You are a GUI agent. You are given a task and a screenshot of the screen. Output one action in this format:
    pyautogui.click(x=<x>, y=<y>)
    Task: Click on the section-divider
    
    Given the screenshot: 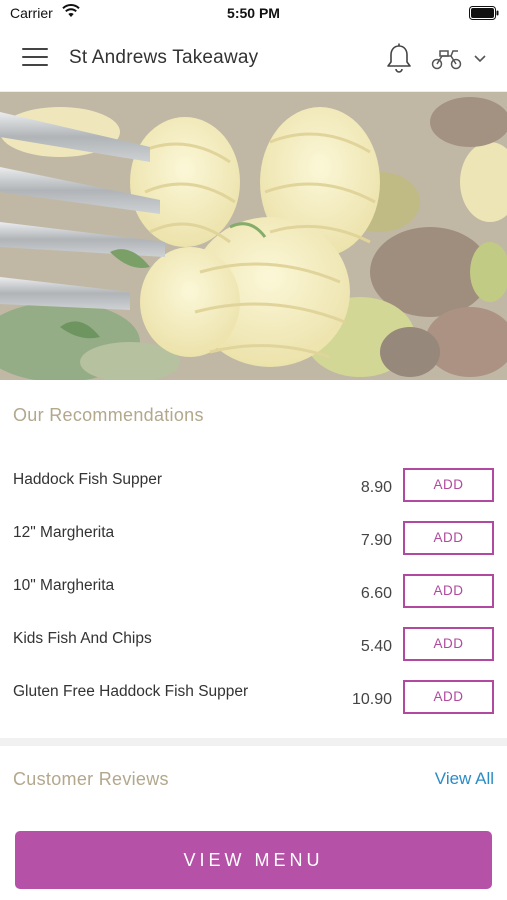 What is the action you would take?
    pyautogui.click(x=253, y=742)
    